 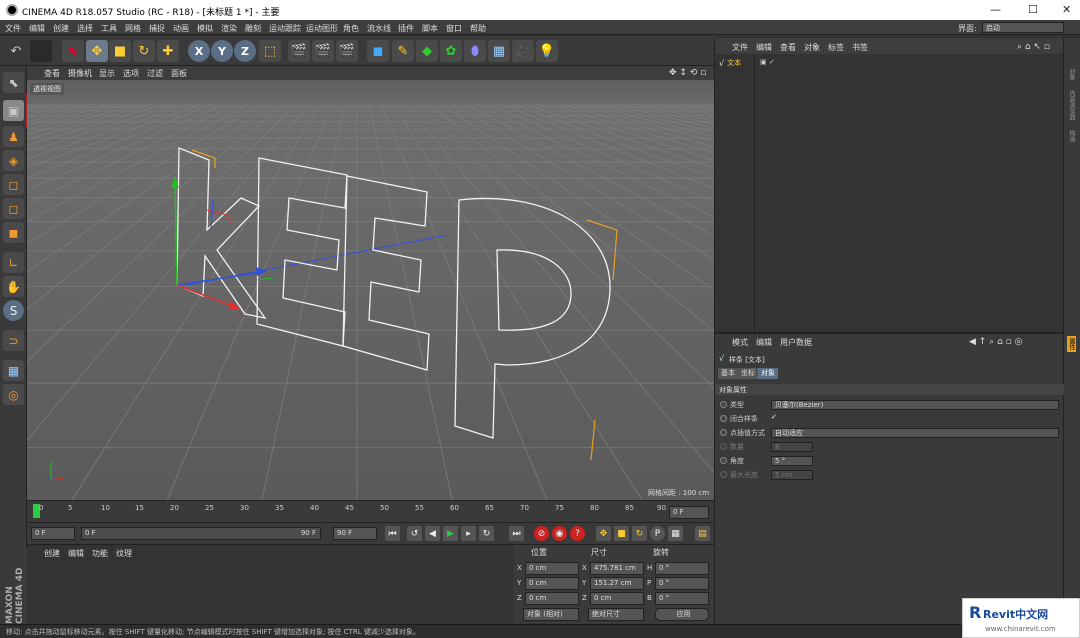 I want to click on type-dropdown: 贝塞尔(Bezier), so click(x=915, y=405).